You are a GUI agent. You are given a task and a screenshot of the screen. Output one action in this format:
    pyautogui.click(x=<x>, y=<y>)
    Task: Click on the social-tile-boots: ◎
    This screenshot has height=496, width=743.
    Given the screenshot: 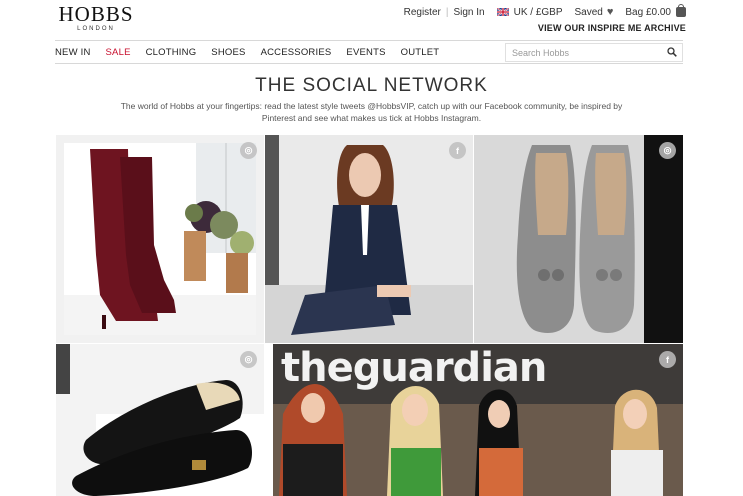 What is the action you would take?
    pyautogui.click(x=160, y=239)
    